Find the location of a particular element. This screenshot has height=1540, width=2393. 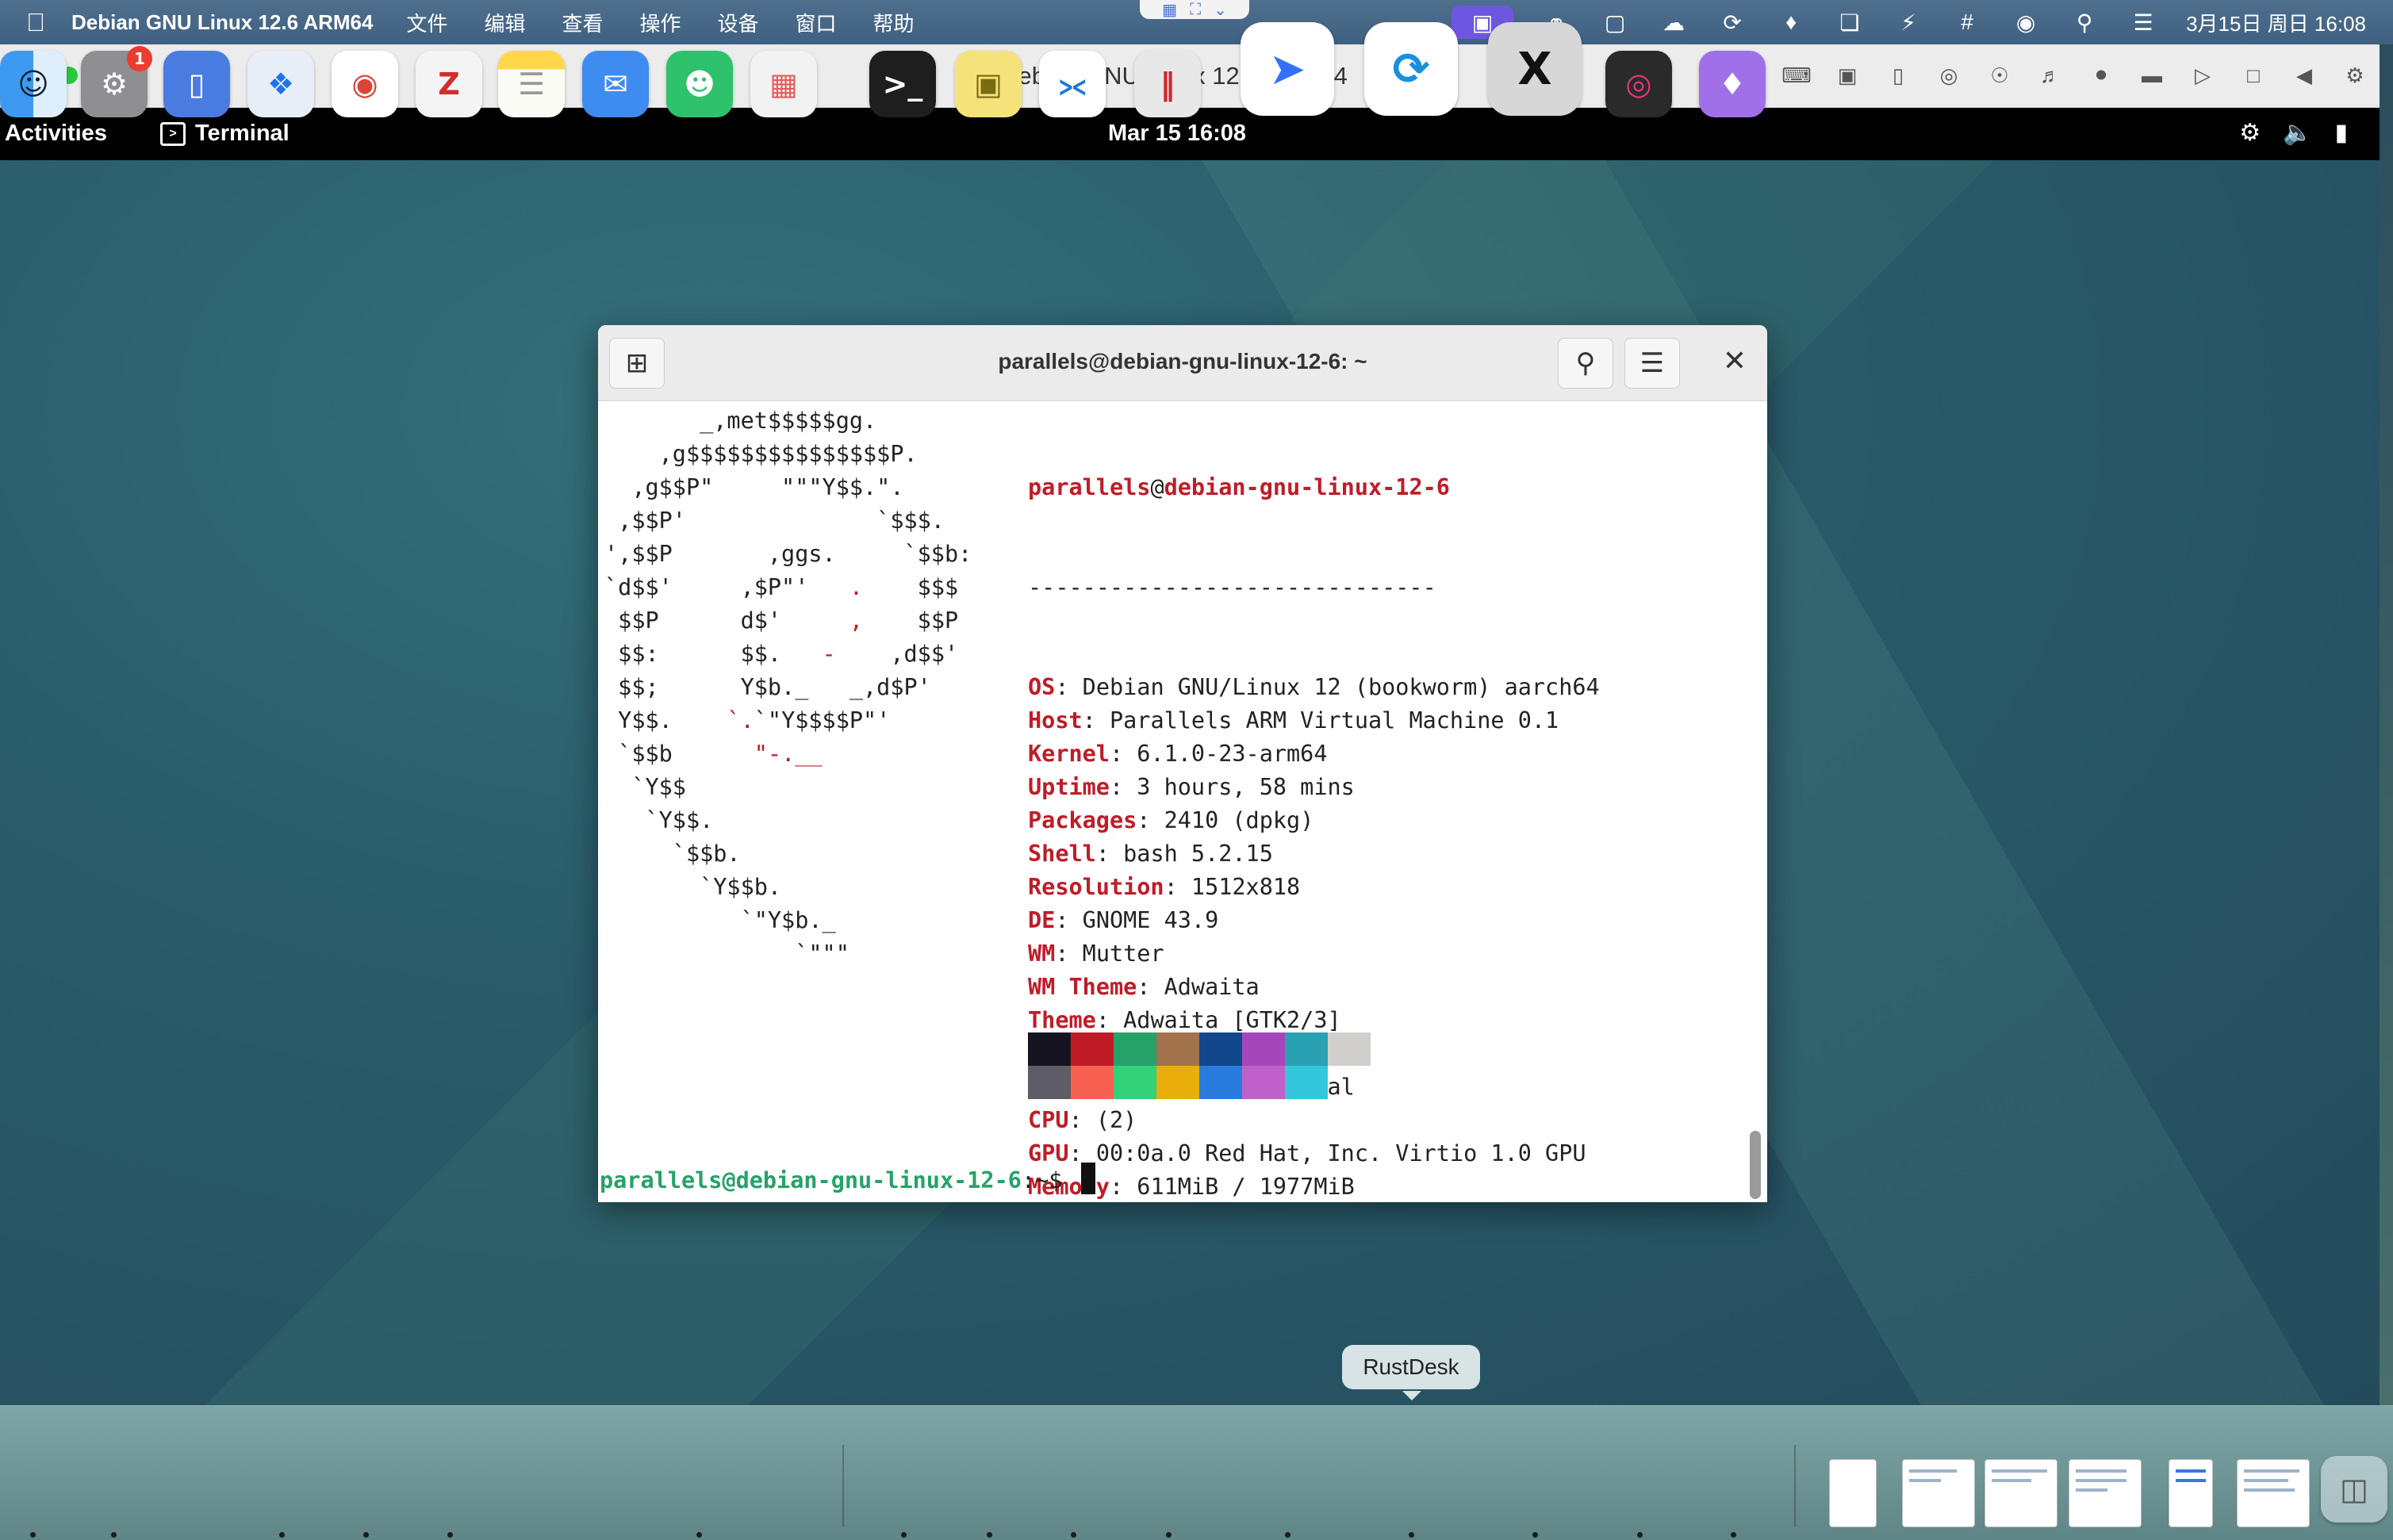

finder-icon: ☺ is located at coordinates (33, 84).